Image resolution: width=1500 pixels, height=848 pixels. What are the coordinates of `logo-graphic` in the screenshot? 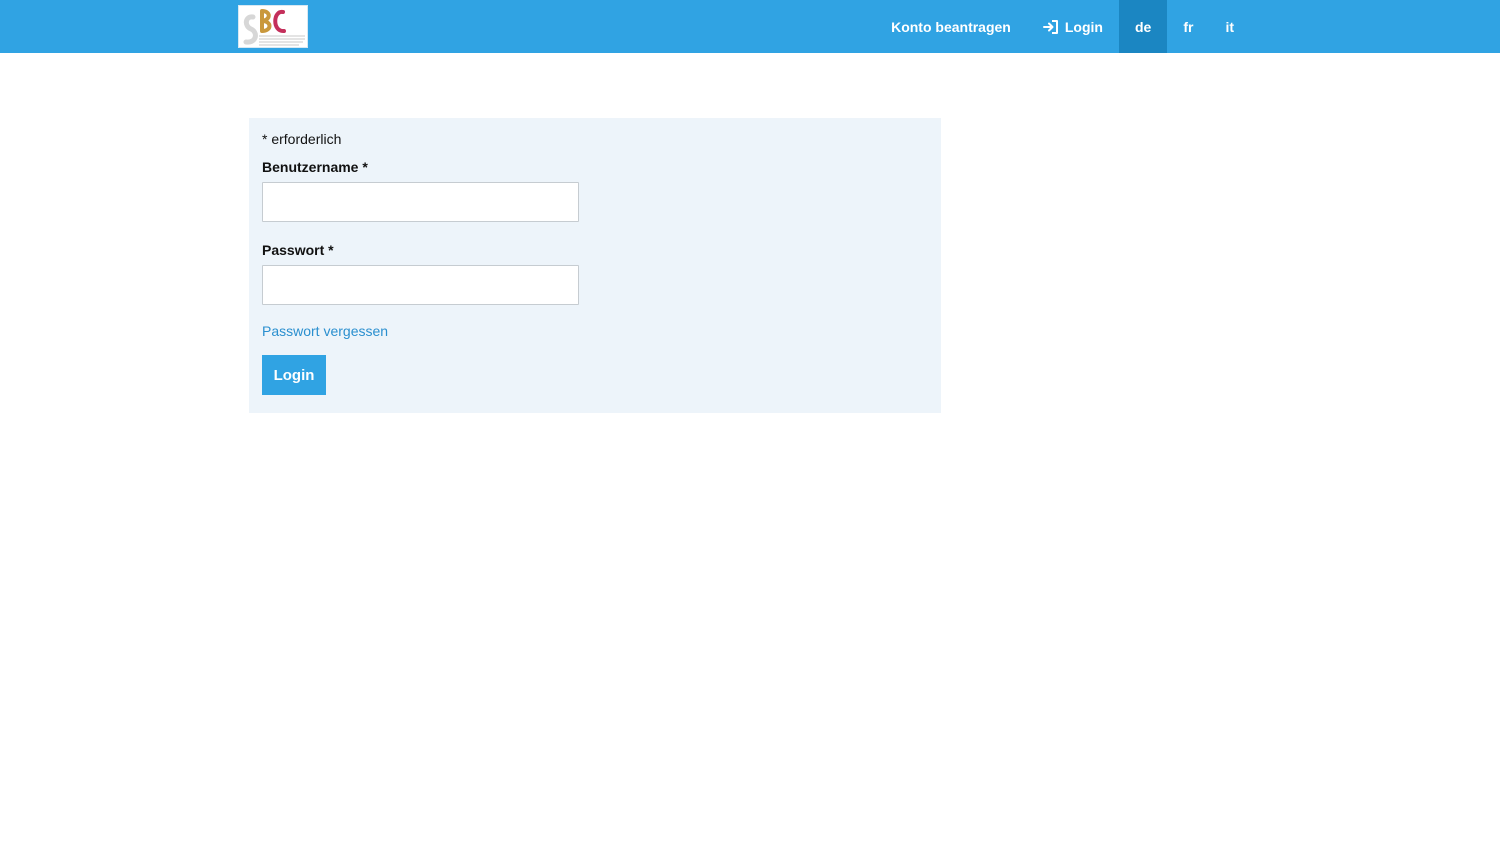 It's located at (274, 27).